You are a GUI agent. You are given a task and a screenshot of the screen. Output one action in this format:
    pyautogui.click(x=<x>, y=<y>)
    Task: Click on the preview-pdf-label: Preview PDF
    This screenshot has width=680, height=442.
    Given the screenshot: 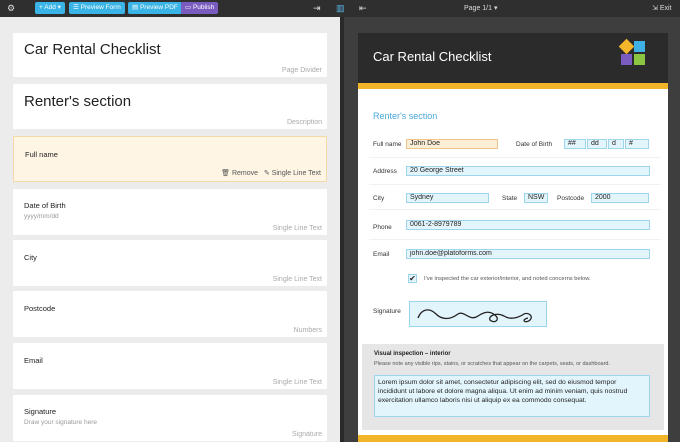 What is the action you would take?
    pyautogui.click(x=158, y=7)
    